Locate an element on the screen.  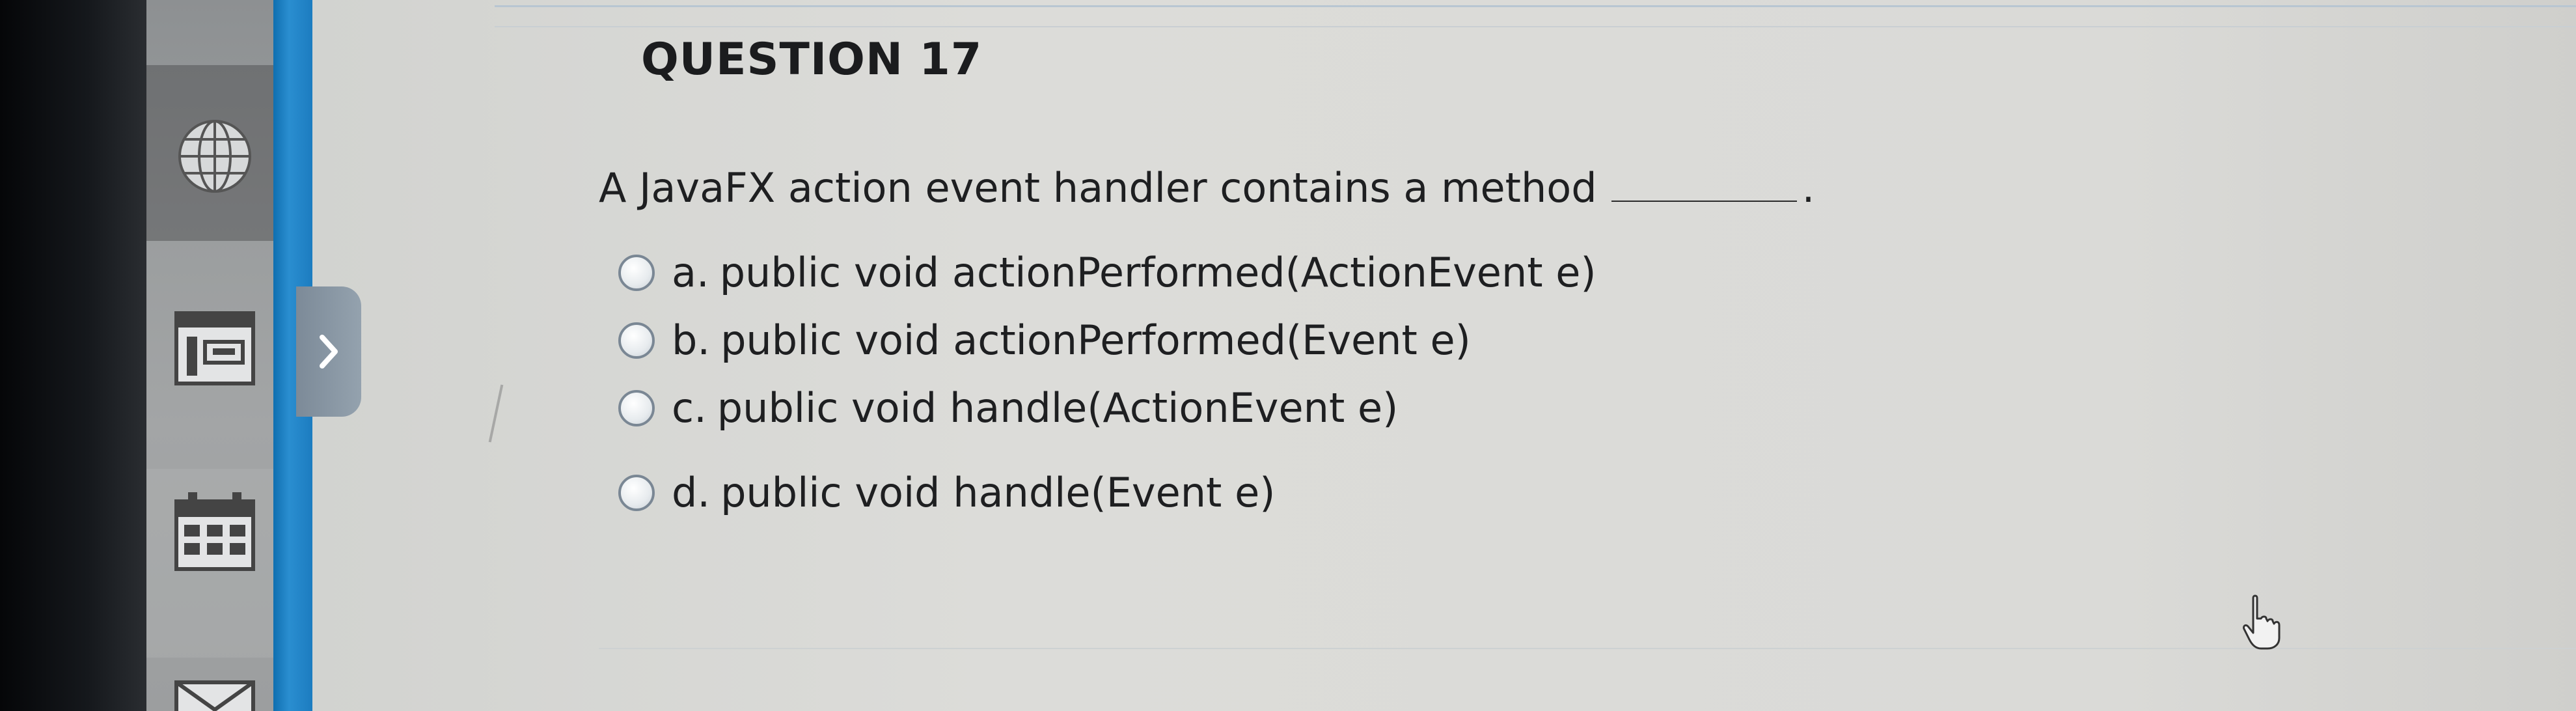
radio-button-b is located at coordinates (636, 340).